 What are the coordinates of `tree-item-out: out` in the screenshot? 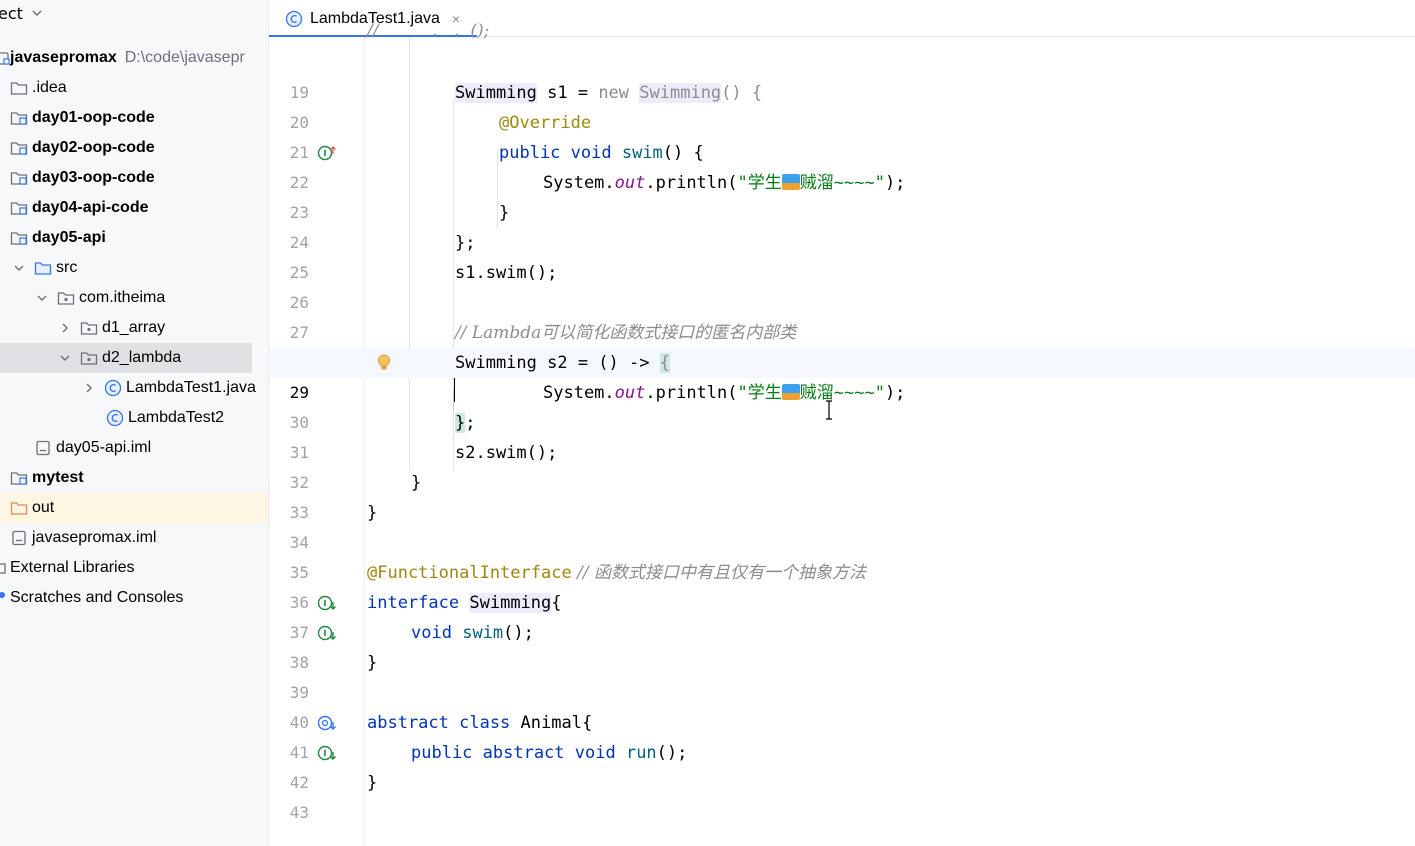 It's located at (134, 508).